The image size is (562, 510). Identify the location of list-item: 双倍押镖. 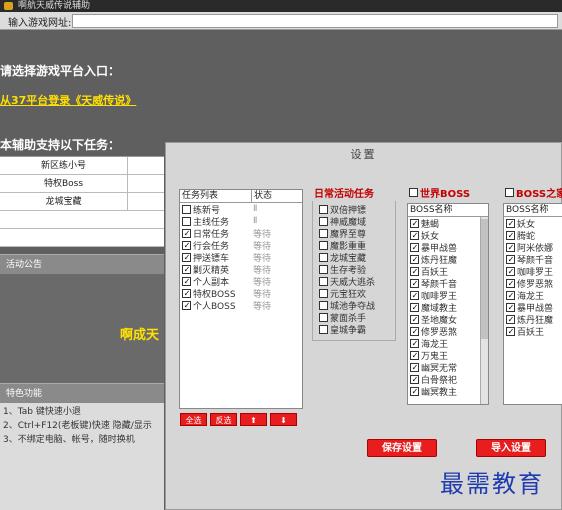
(357, 209).